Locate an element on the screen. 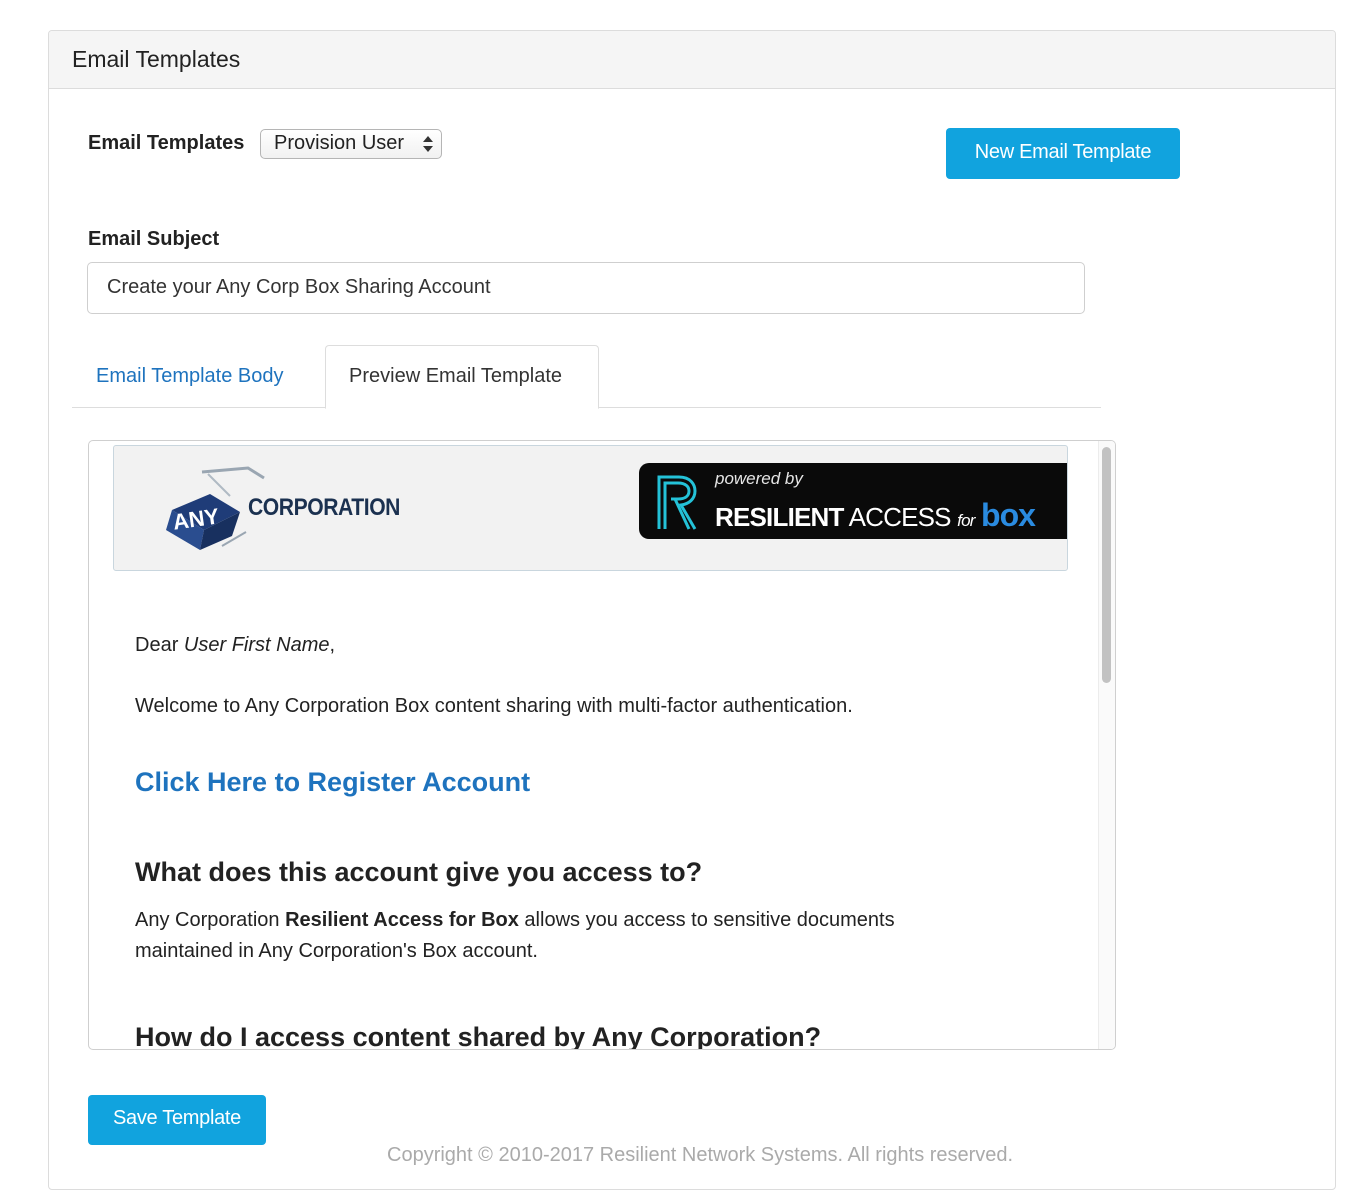 This screenshot has width=1362, height=1190. corp-logo-text: CORPORATION is located at coordinates (324, 507).